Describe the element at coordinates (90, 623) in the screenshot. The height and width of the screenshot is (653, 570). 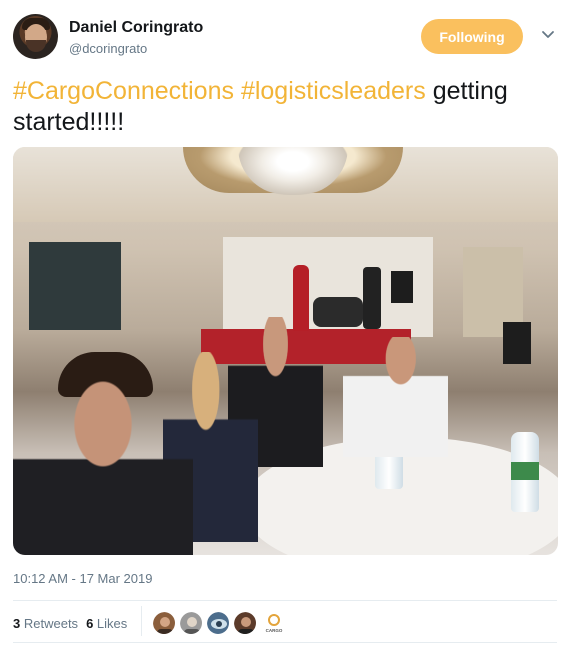
I see `likes-count: 6` at that location.